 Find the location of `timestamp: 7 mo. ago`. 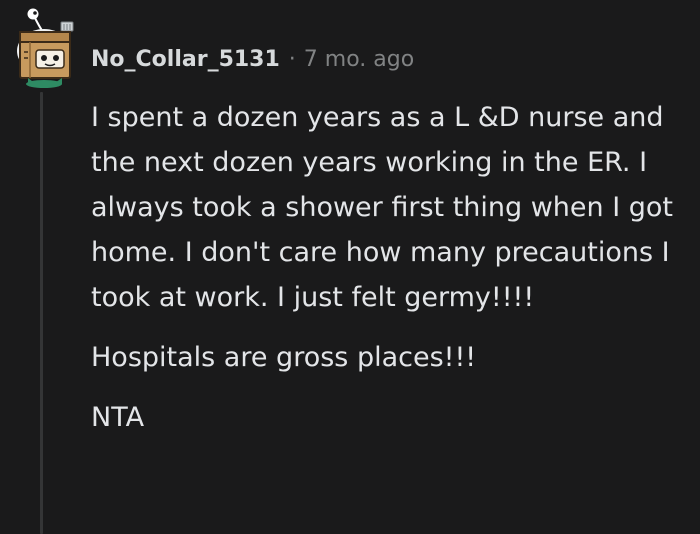

timestamp: 7 mo. ago is located at coordinates (359, 59).